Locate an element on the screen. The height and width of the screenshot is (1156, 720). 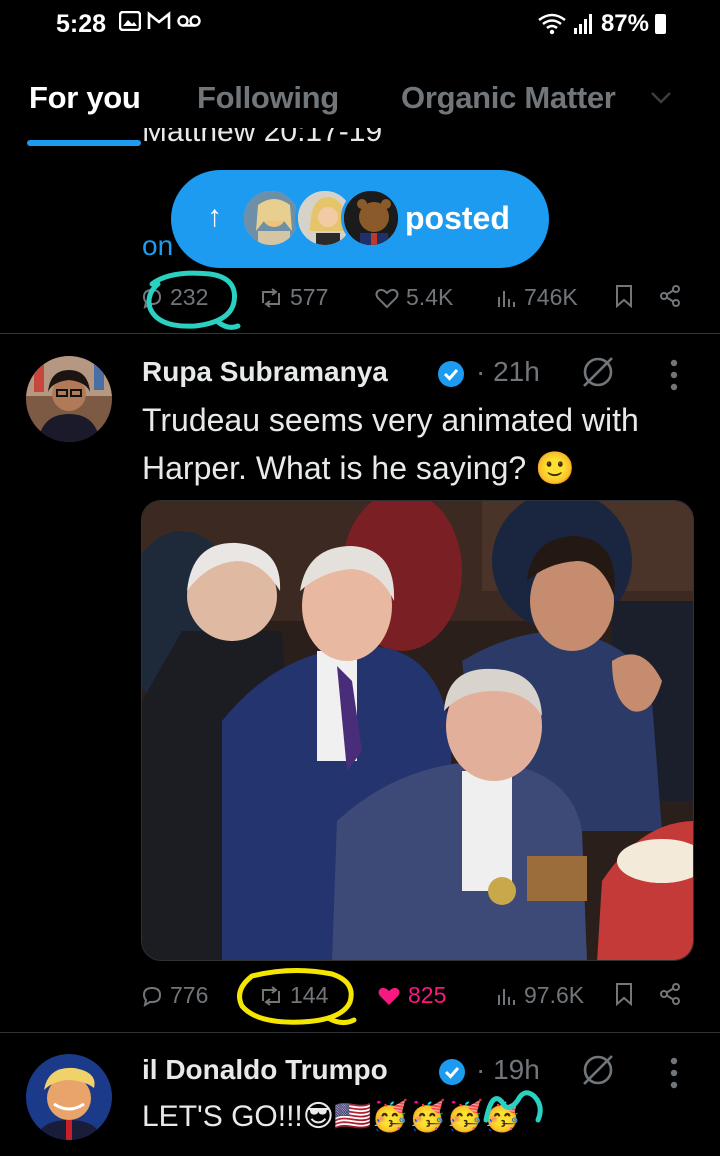
arrow-up-icon: ↑ is located at coordinates (214, 216).